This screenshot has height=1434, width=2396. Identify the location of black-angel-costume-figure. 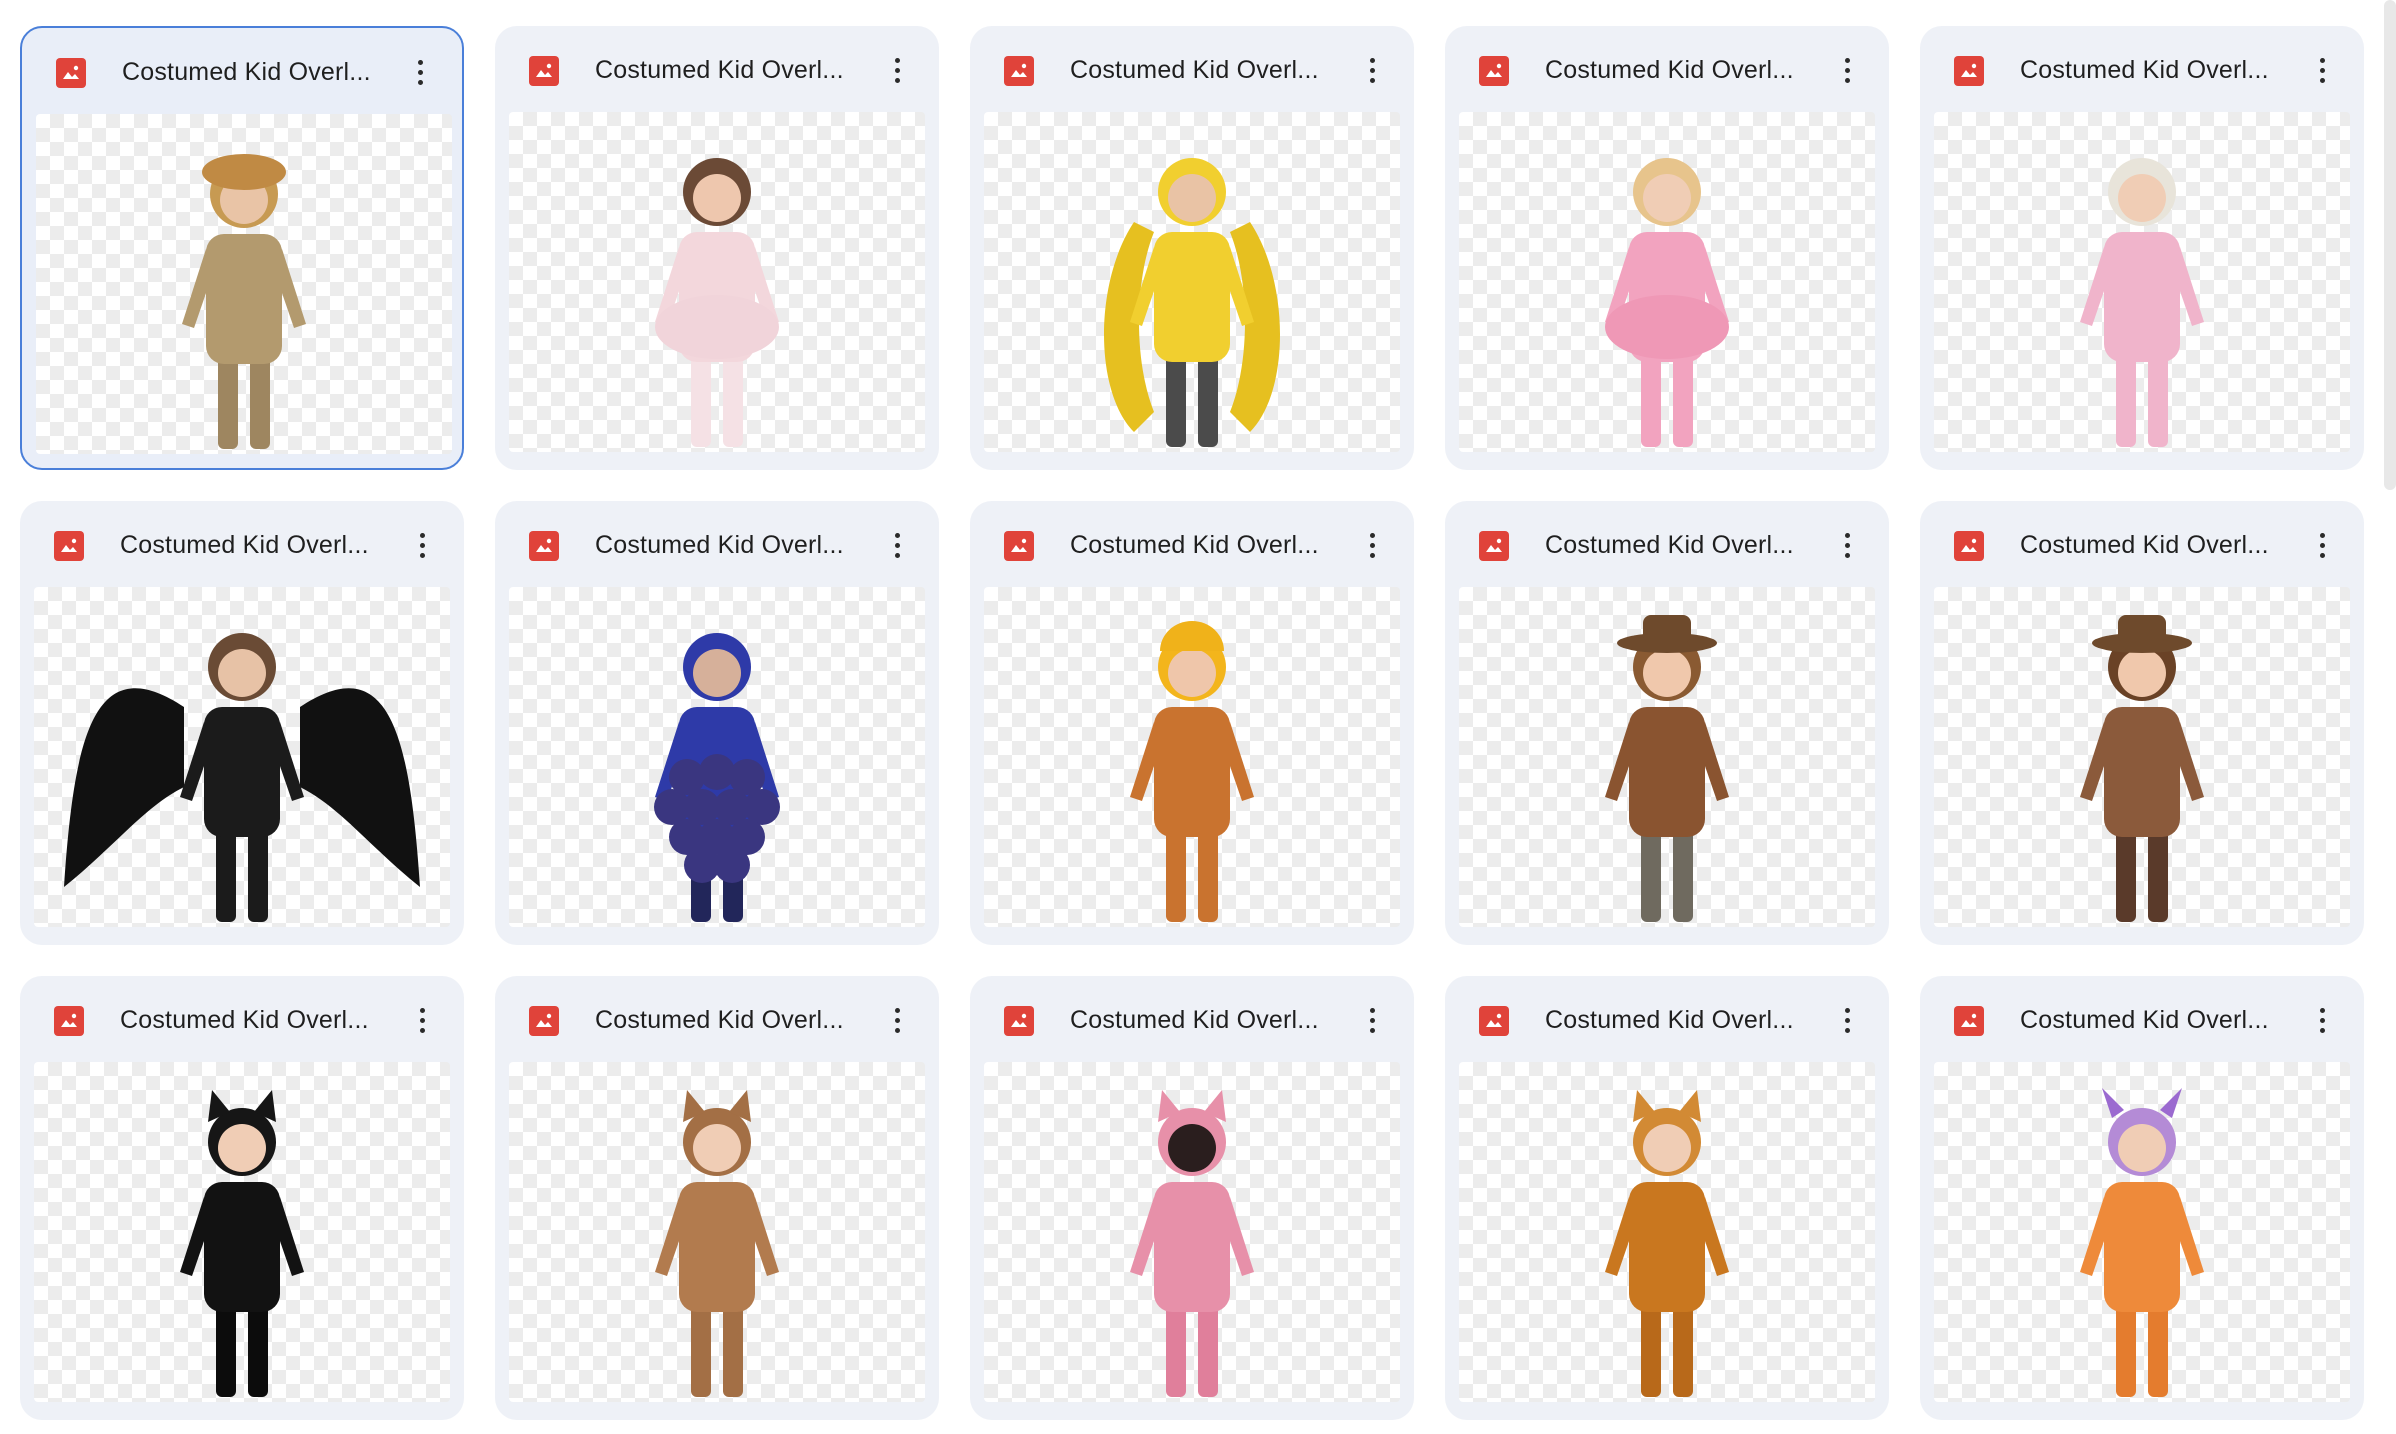
(242, 777).